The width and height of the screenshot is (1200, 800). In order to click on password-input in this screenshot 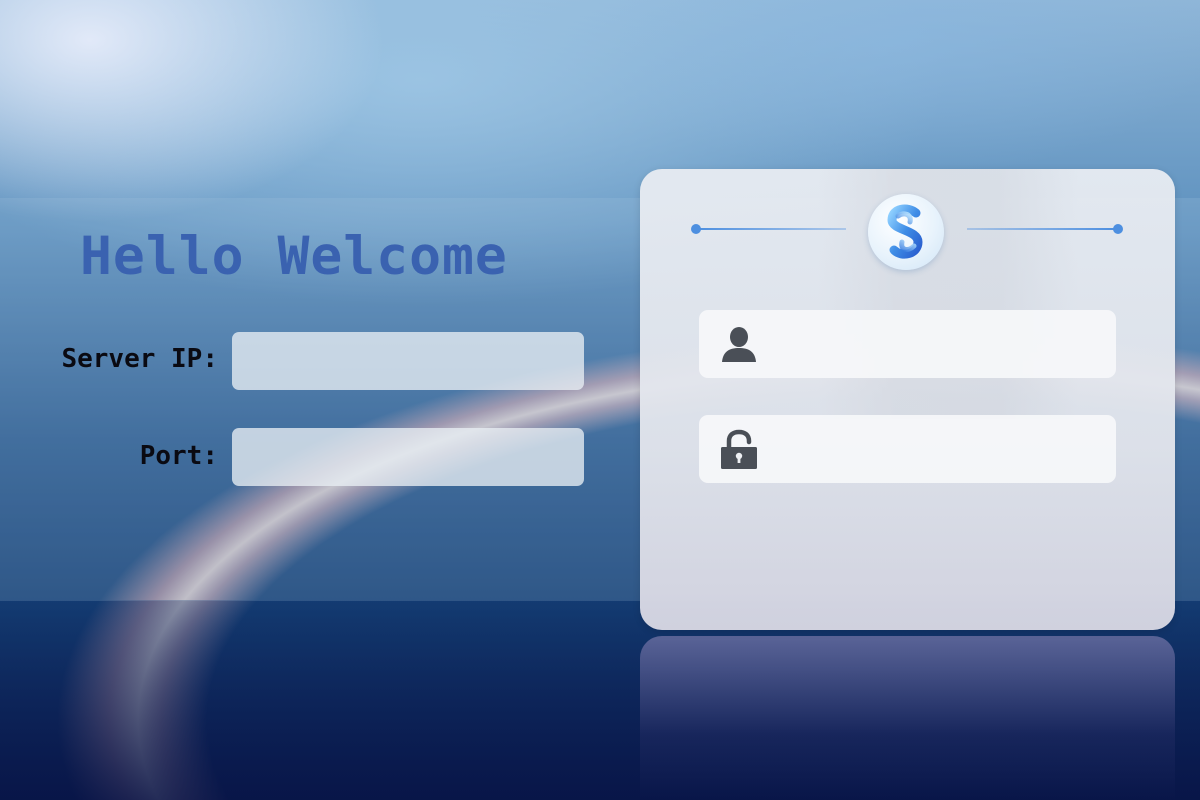, I will do `click(936, 449)`.